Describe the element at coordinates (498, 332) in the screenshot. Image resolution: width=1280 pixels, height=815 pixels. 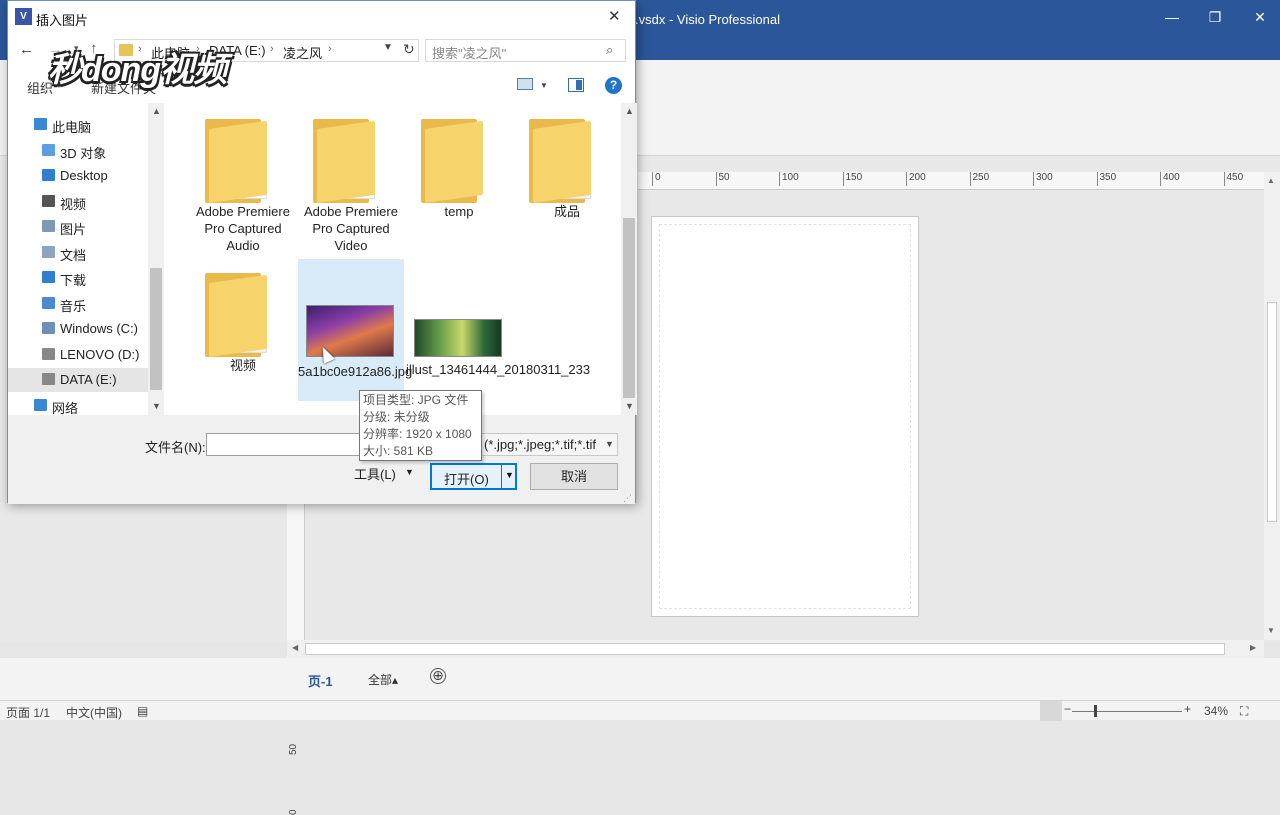
I see `file-item-image: illust_13461444_20180311_233` at that location.